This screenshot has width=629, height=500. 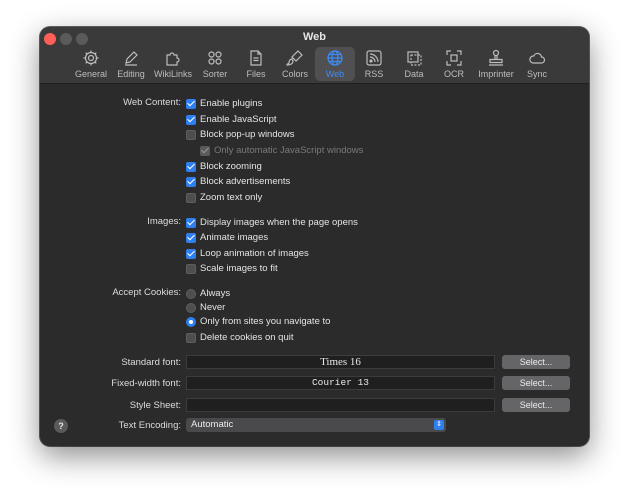 I want to click on puzzle-icon, so click(x=173, y=59).